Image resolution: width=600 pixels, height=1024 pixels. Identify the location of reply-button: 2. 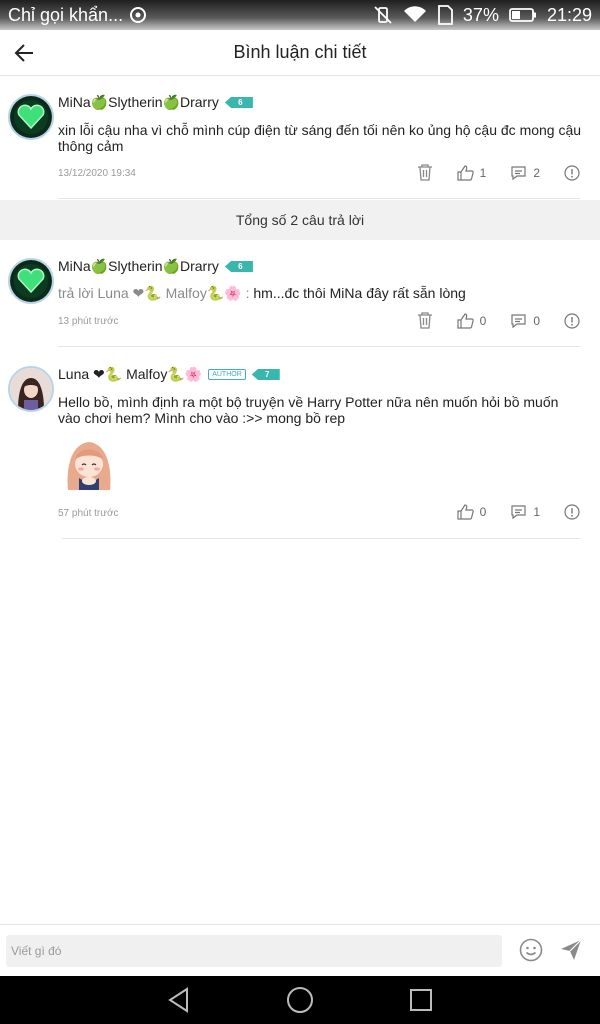
(525, 173).